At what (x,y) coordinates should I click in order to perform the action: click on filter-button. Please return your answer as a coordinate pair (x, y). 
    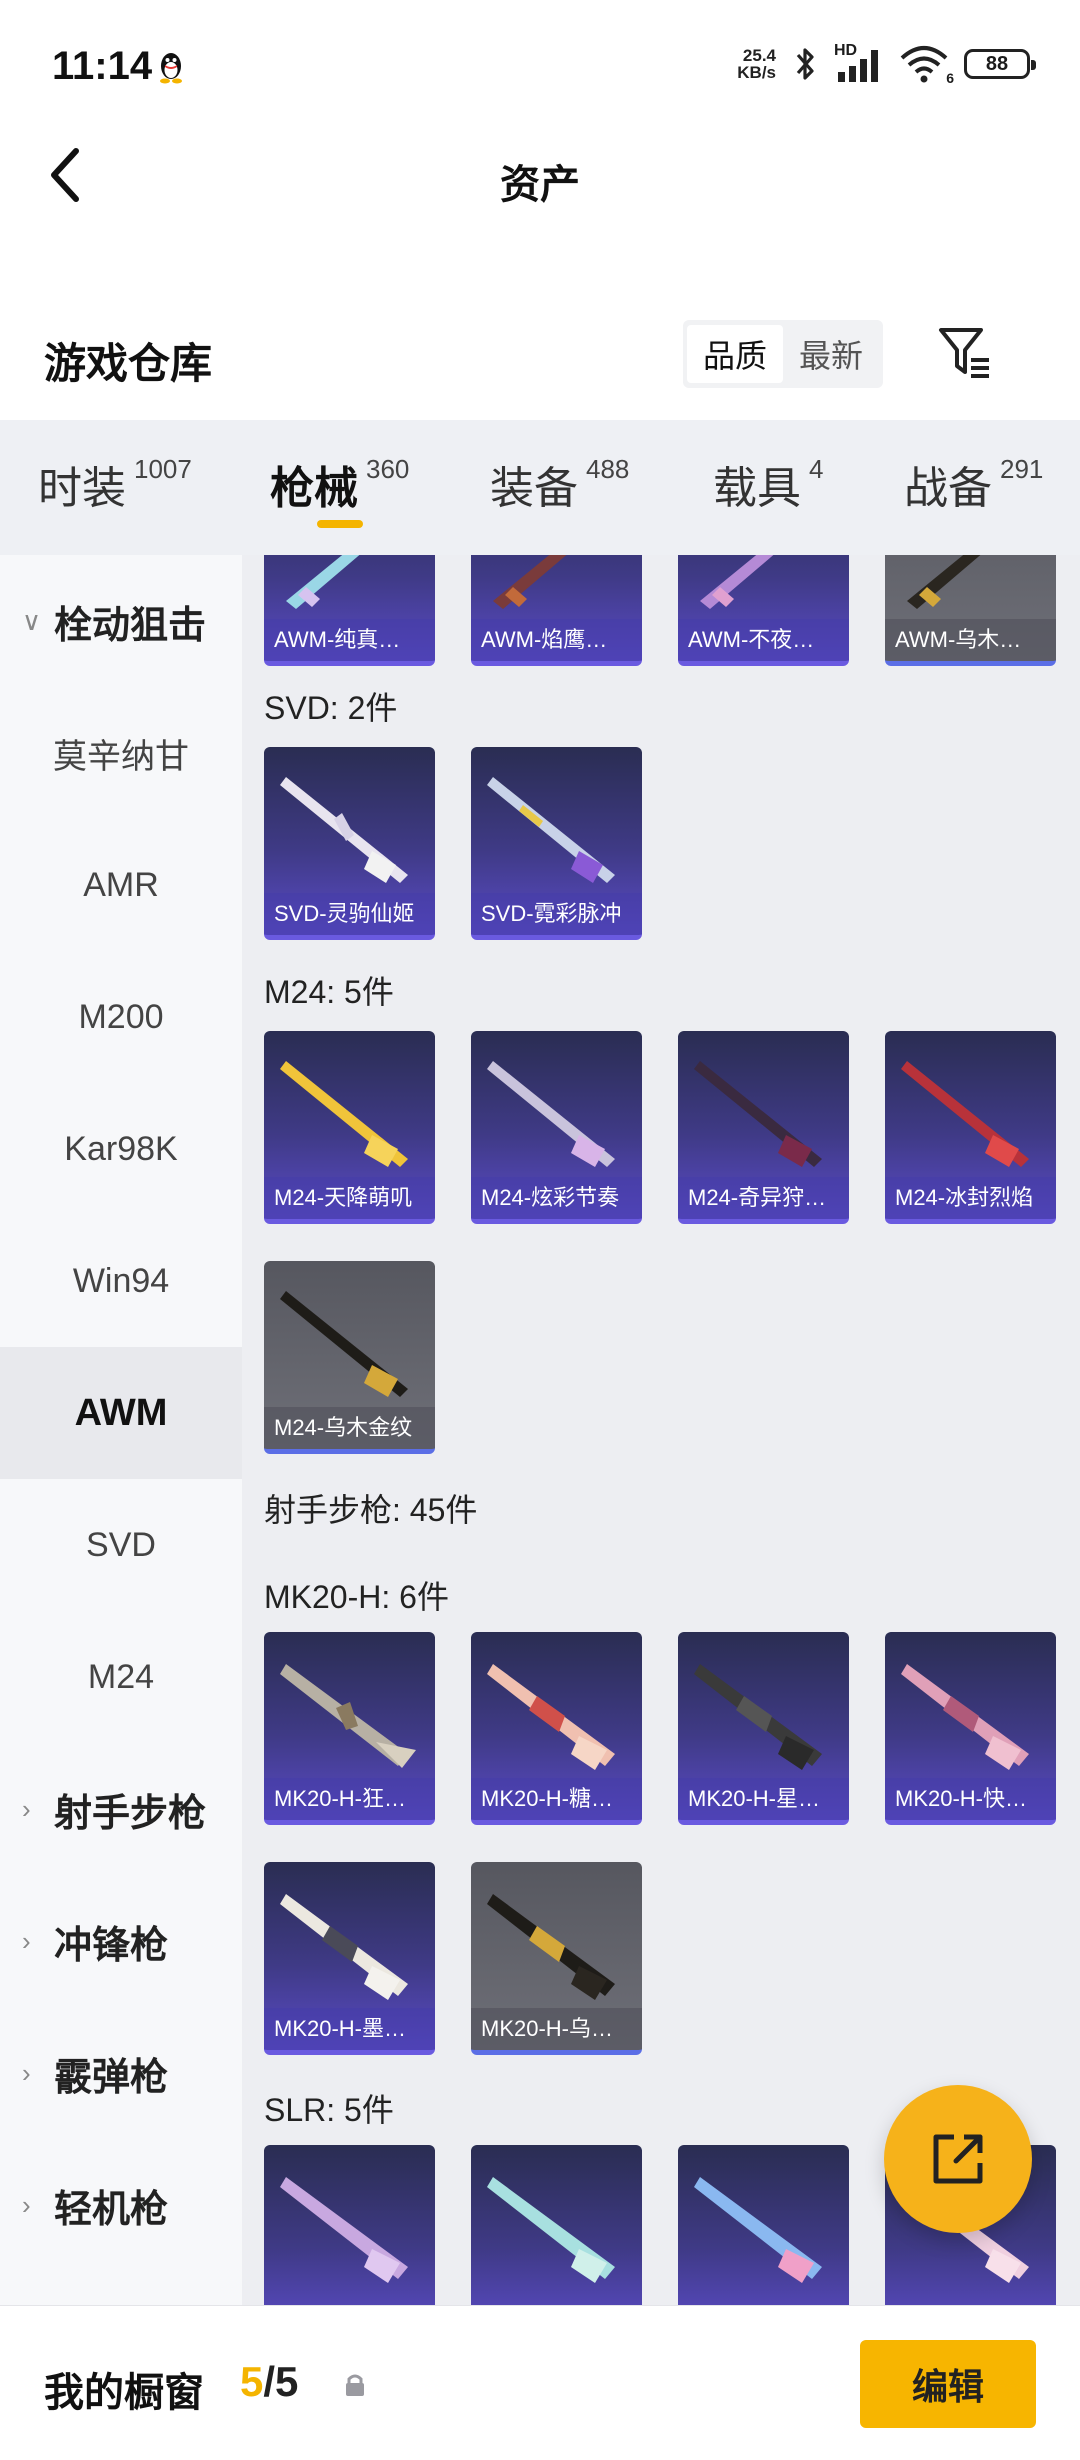
    Looking at the image, I should click on (965, 352).